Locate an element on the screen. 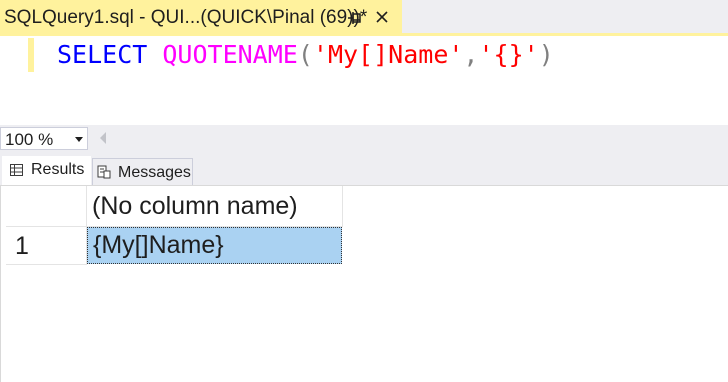 This screenshot has height=382, width=728. result-cell: {My[]Name} is located at coordinates (214, 245).